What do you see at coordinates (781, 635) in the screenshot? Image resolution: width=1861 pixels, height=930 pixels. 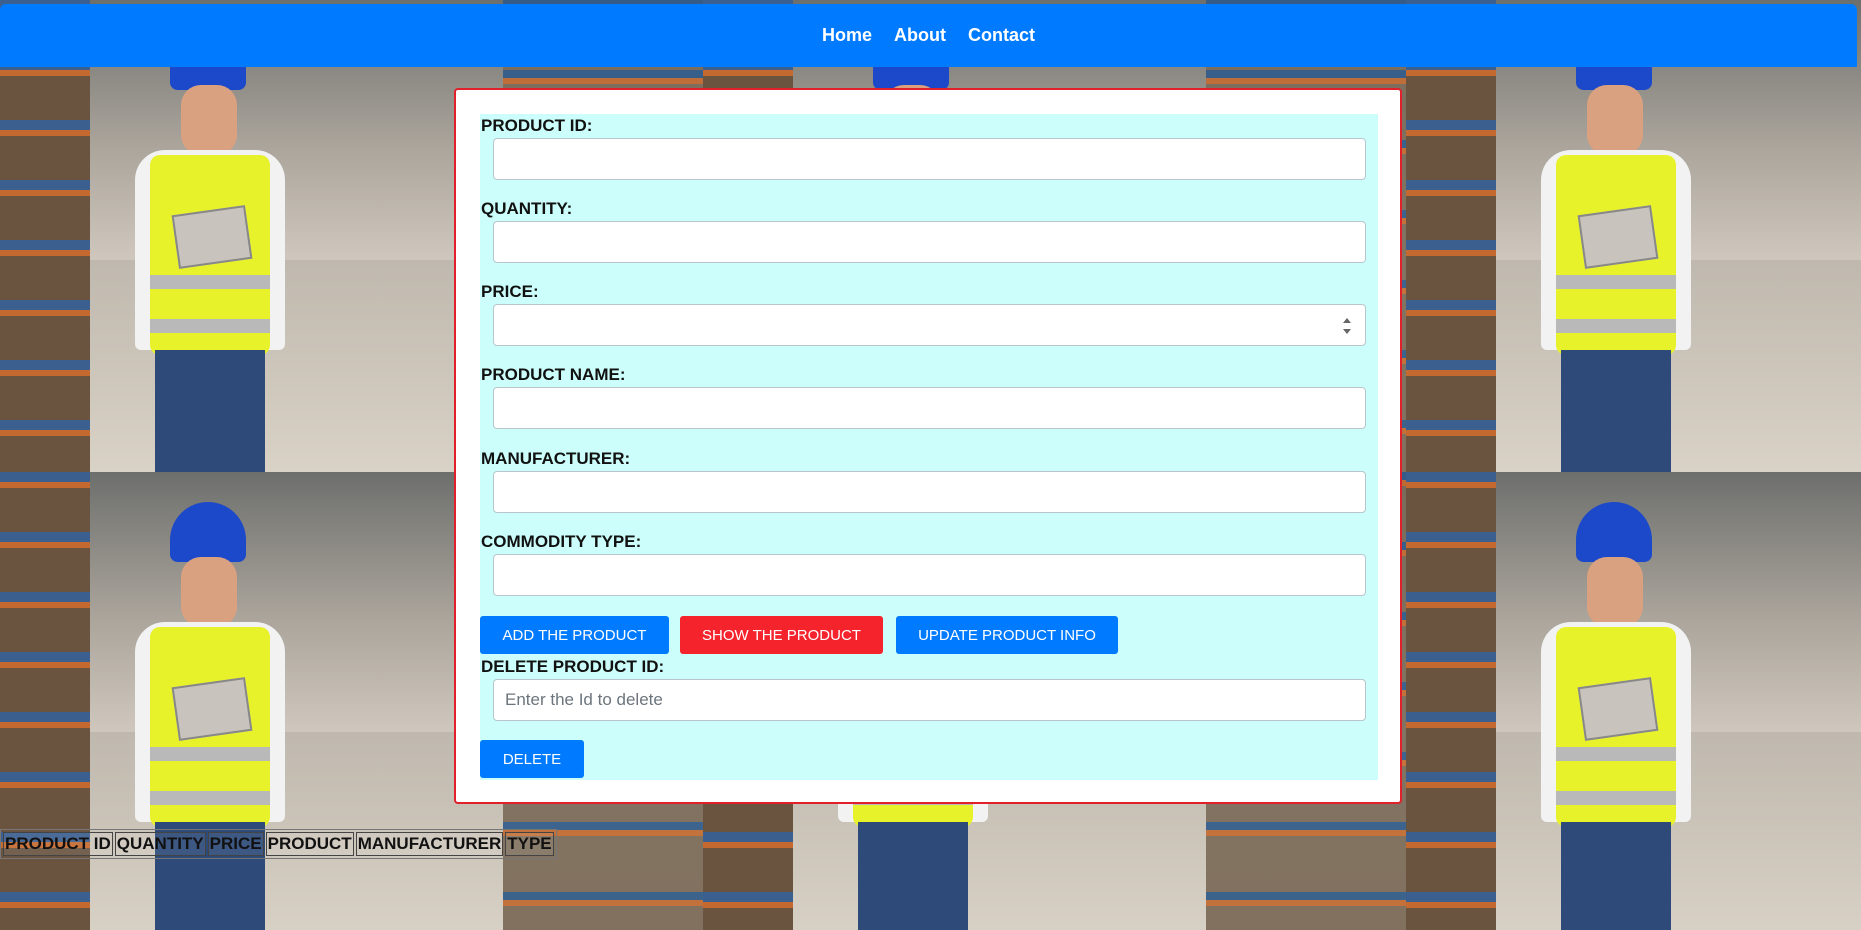 I see `show-product-button: SHOW THE PRODUCT` at bounding box center [781, 635].